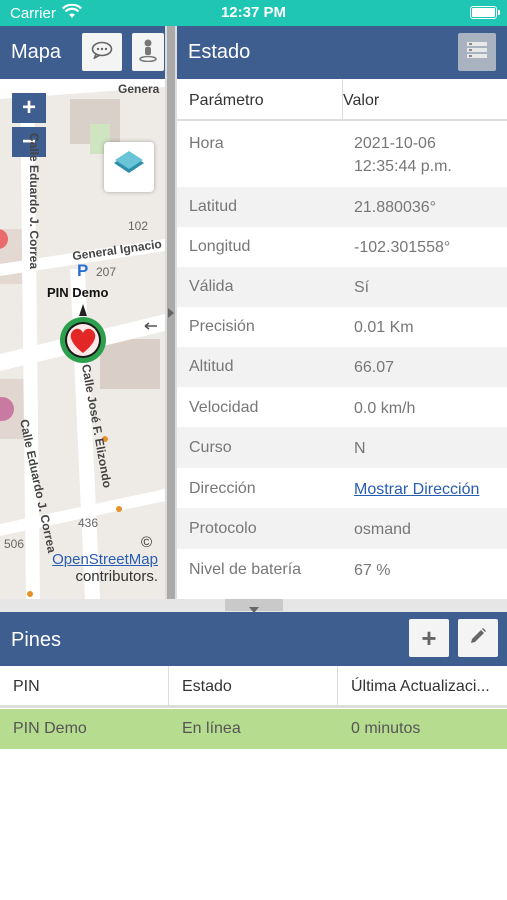 This screenshot has width=507, height=900. I want to click on center-on-pin-button, so click(148, 52).